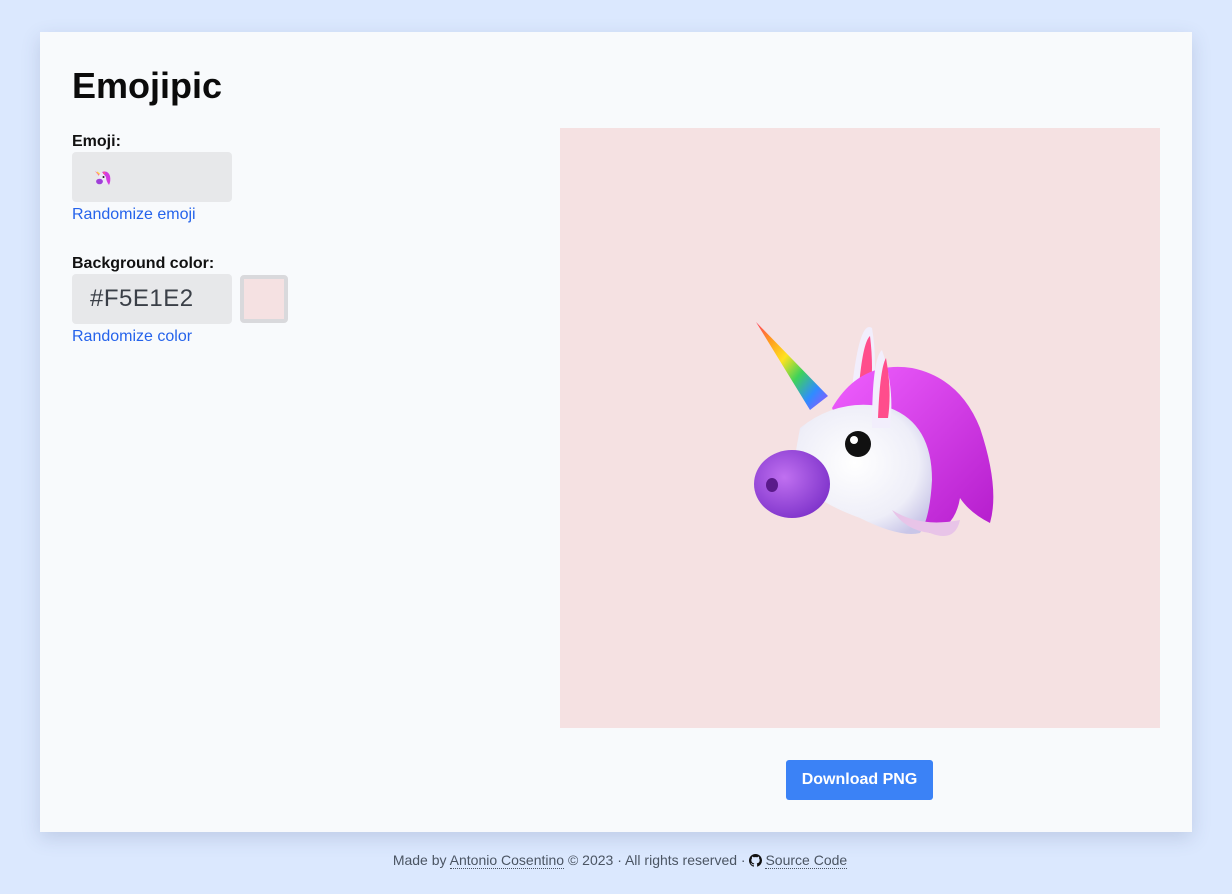 This screenshot has height=894, width=1232. I want to click on emoji-input-unicorn-icon, so click(103, 178).